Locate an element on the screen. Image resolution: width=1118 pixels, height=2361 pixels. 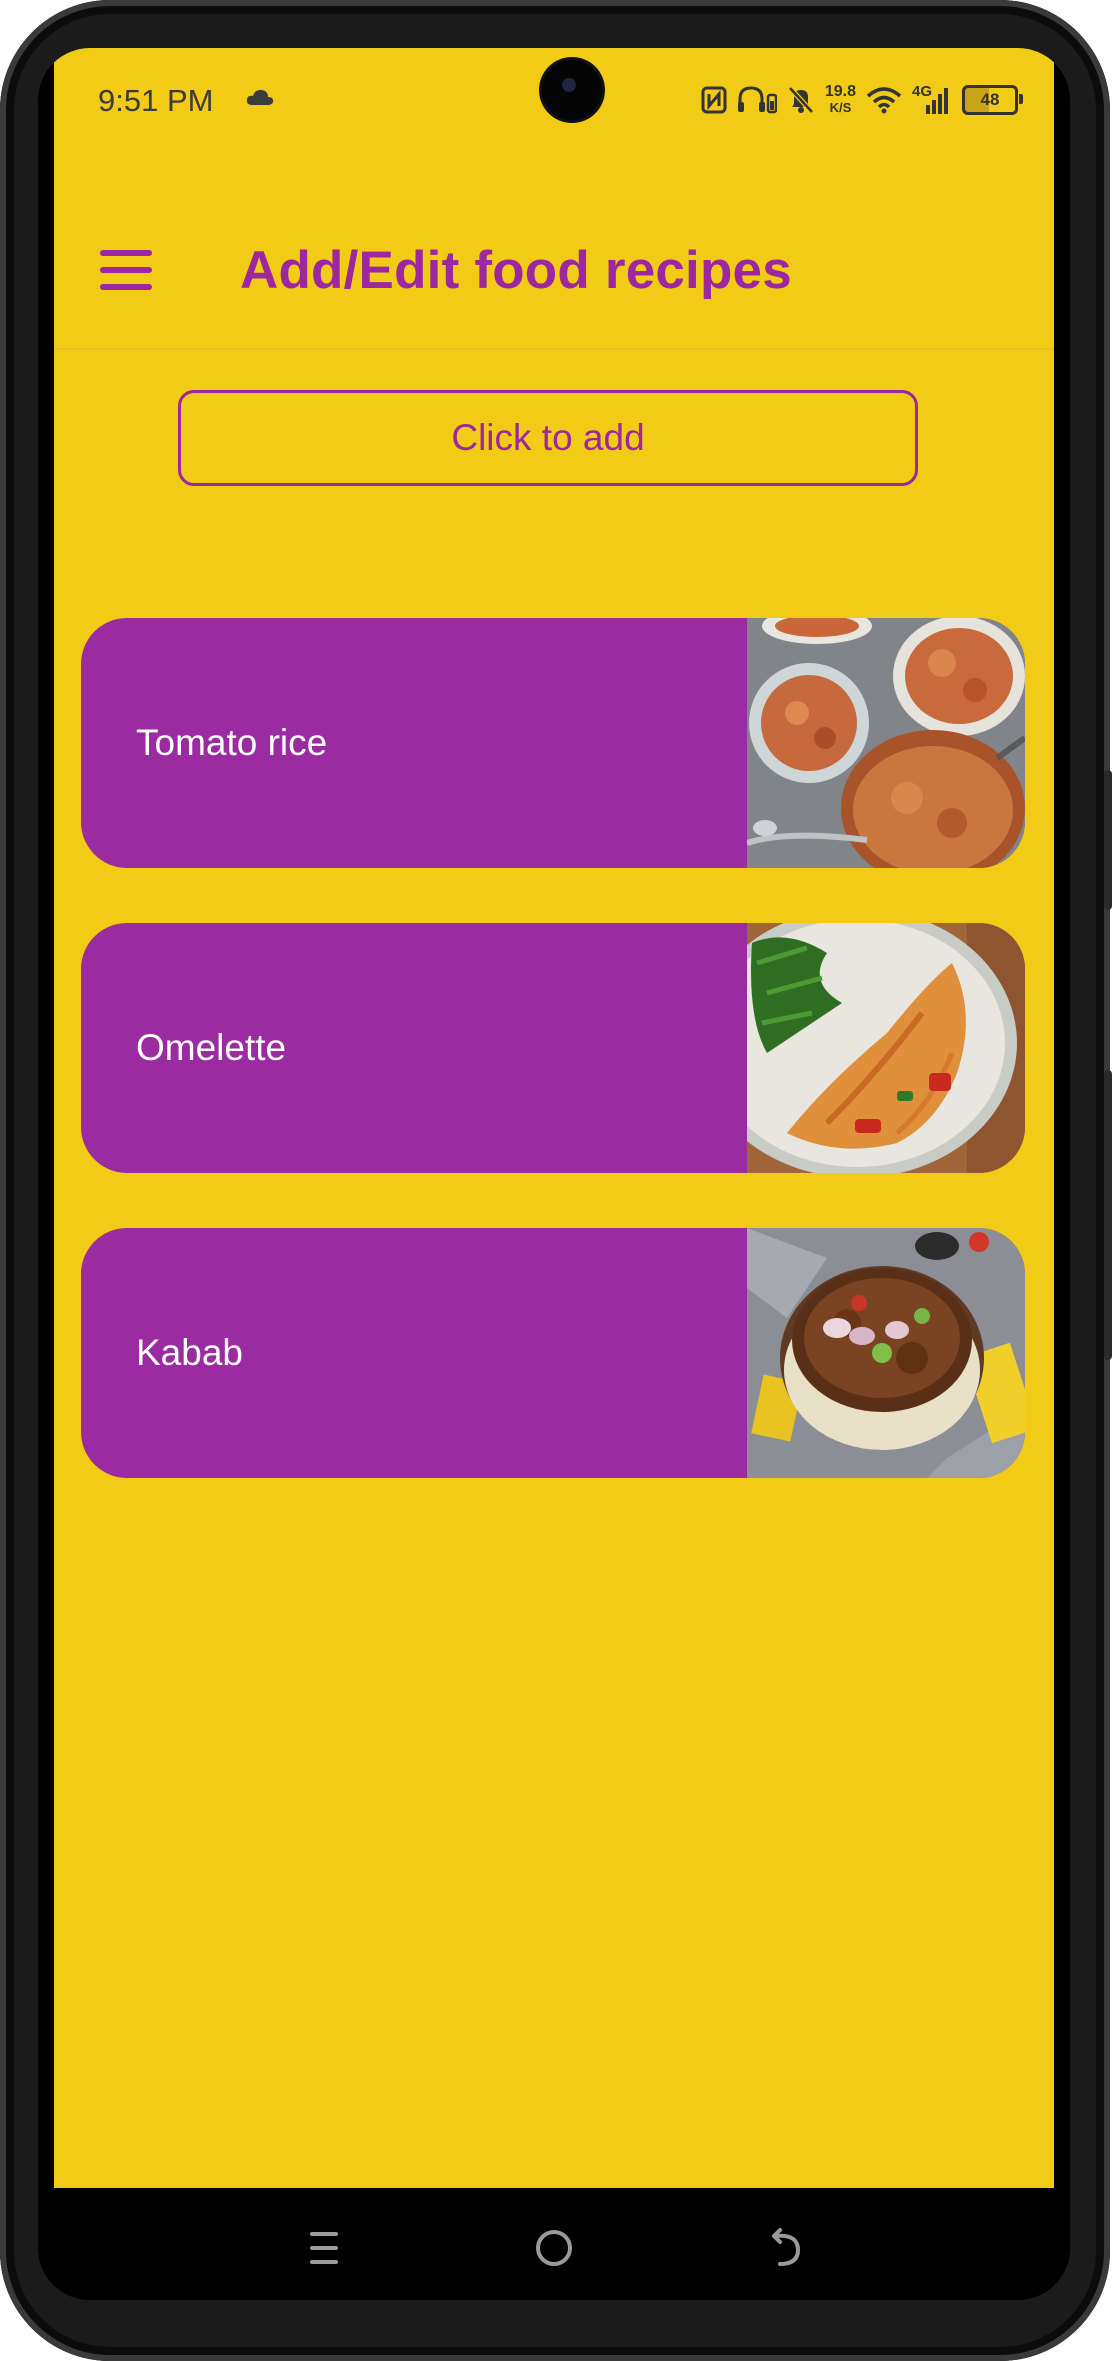
cloud-icon is located at coordinates (260, 97).